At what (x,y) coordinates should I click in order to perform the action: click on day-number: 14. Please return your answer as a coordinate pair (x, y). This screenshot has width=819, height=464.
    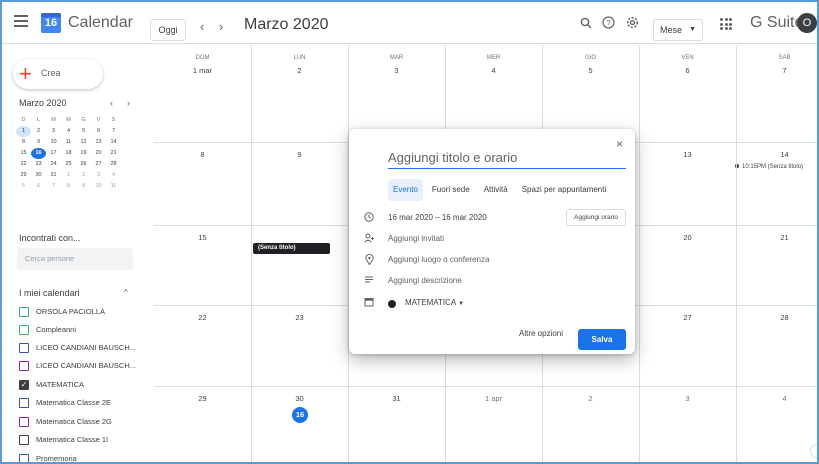
    Looking at the image, I should click on (776, 154).